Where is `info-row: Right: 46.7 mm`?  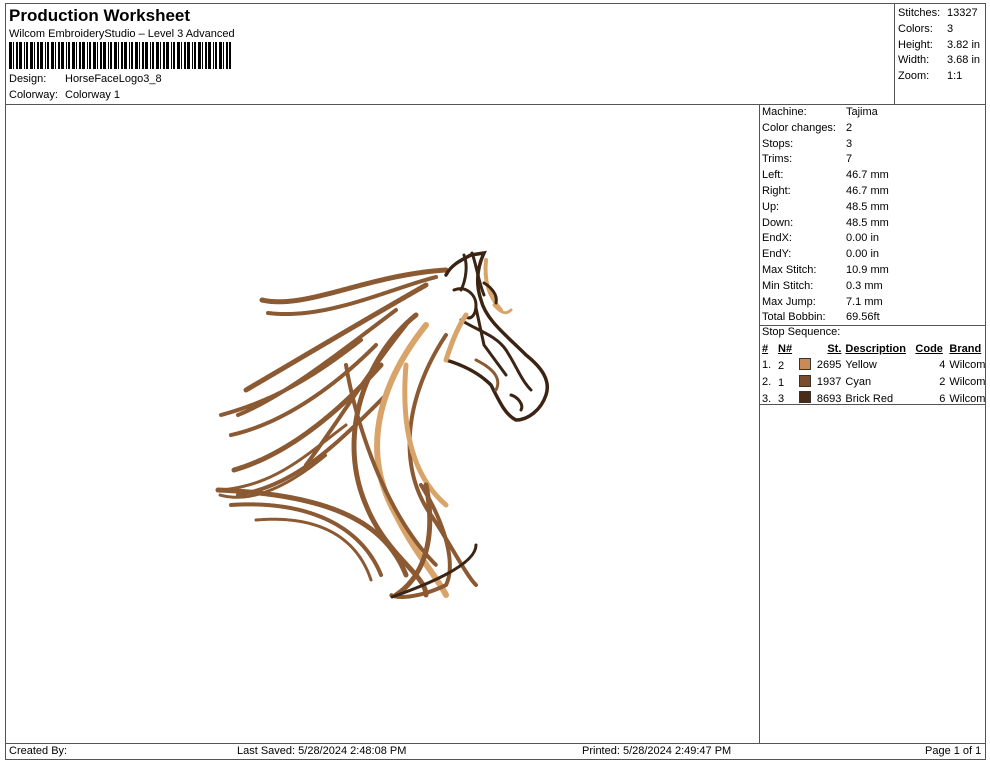 info-row: Right: 46.7 mm is located at coordinates (825, 190).